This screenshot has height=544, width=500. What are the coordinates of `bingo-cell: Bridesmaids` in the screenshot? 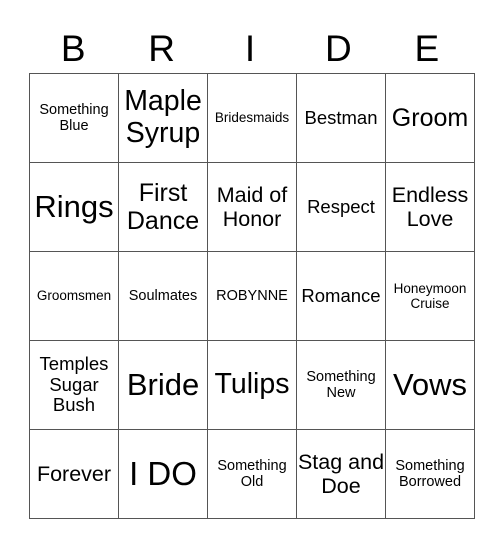 It's located at (252, 118).